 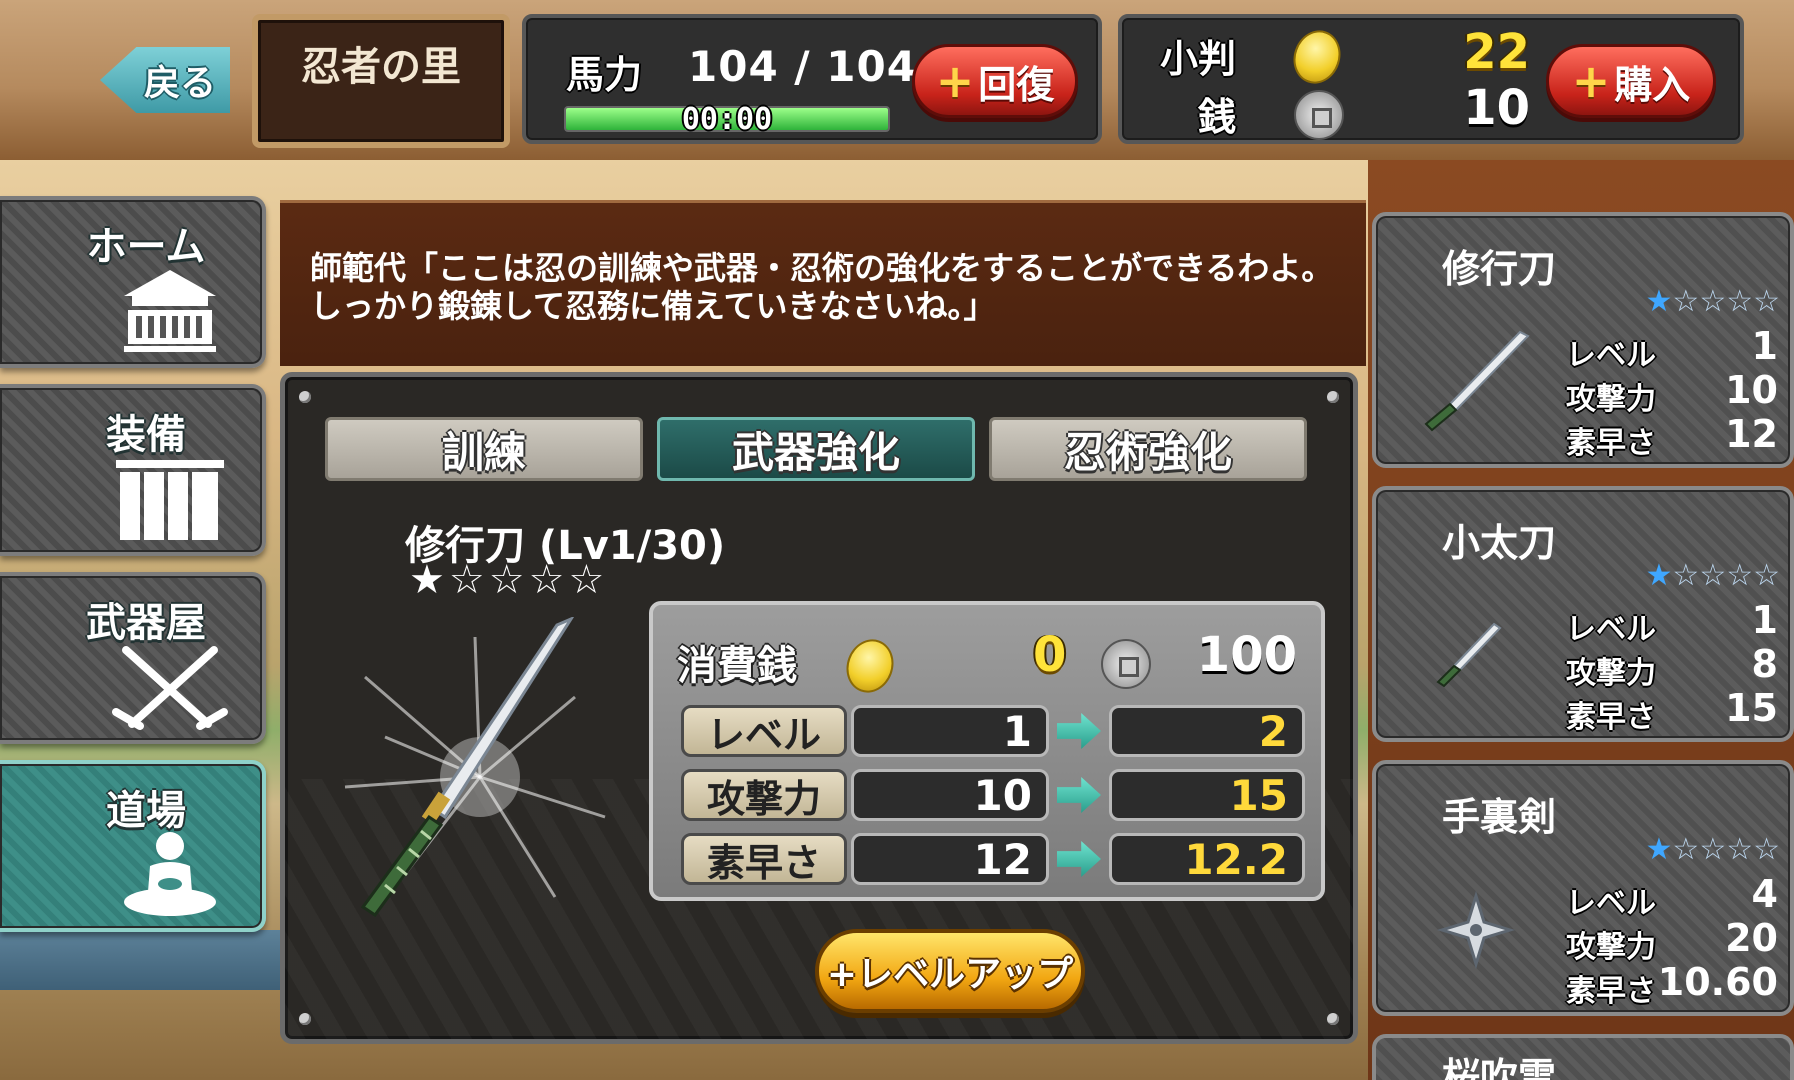 What do you see at coordinates (1469, 655) in the screenshot?
I see `short-sword-icon` at bounding box center [1469, 655].